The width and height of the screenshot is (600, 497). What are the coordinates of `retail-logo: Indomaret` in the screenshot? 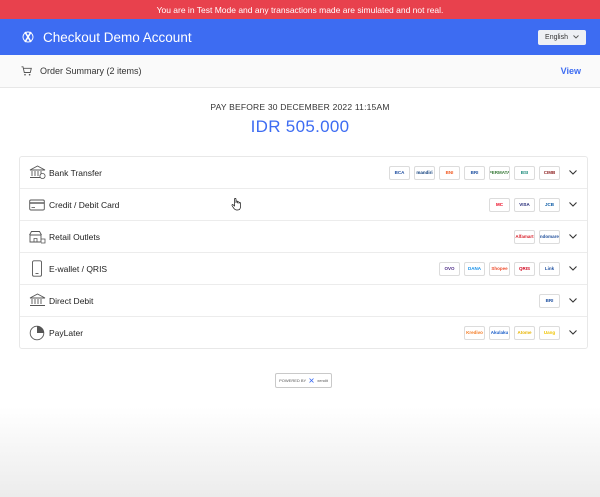 It's located at (549, 236).